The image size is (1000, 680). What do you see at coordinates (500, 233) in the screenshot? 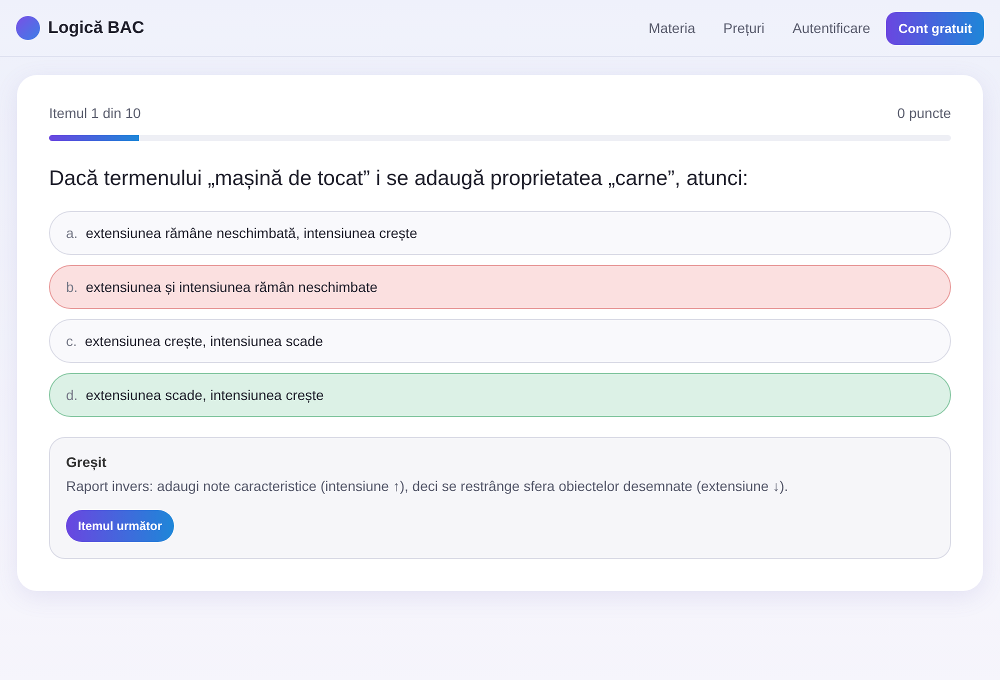
I see `answer-option: a. extensiunea rămâne neschimbată, intensiunea crește` at bounding box center [500, 233].